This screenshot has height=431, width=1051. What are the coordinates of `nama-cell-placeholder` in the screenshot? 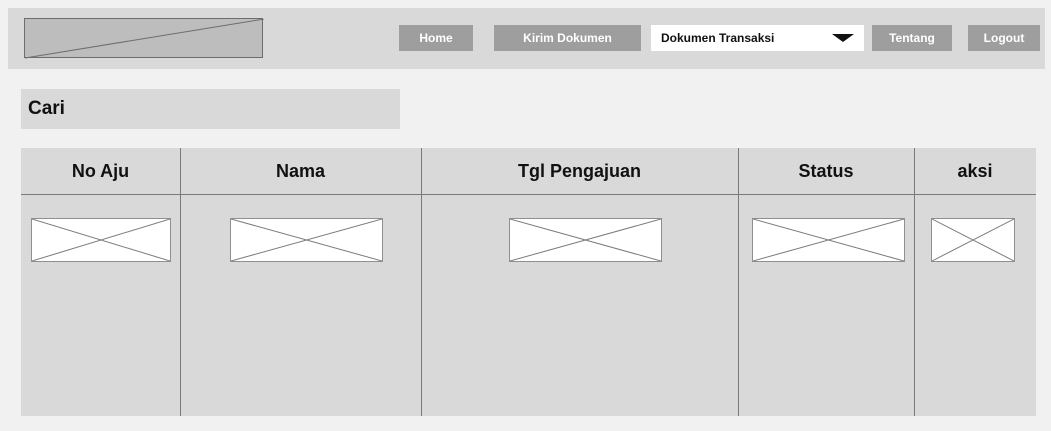 It's located at (306, 240).